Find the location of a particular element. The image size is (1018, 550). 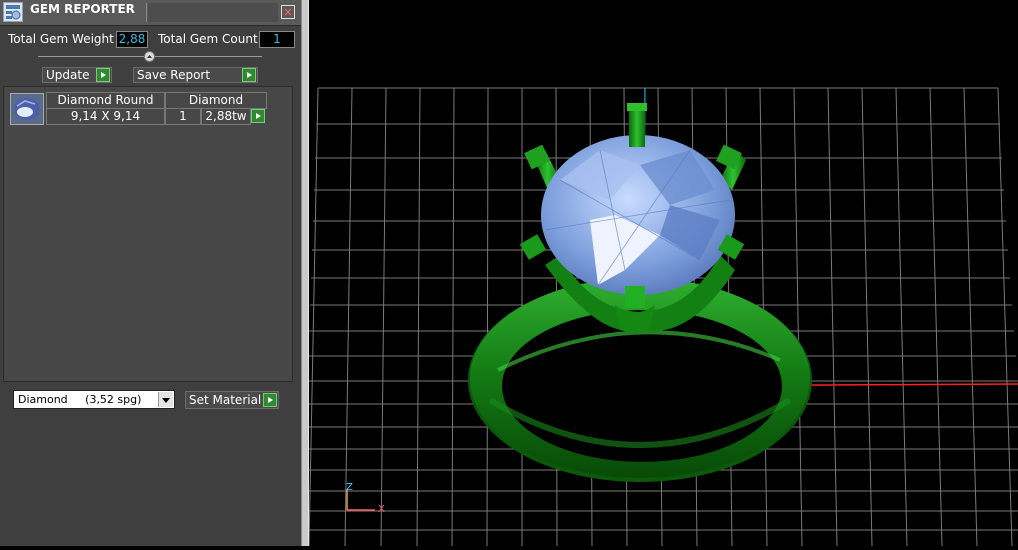

save-report-button: Save Report is located at coordinates (195, 75).